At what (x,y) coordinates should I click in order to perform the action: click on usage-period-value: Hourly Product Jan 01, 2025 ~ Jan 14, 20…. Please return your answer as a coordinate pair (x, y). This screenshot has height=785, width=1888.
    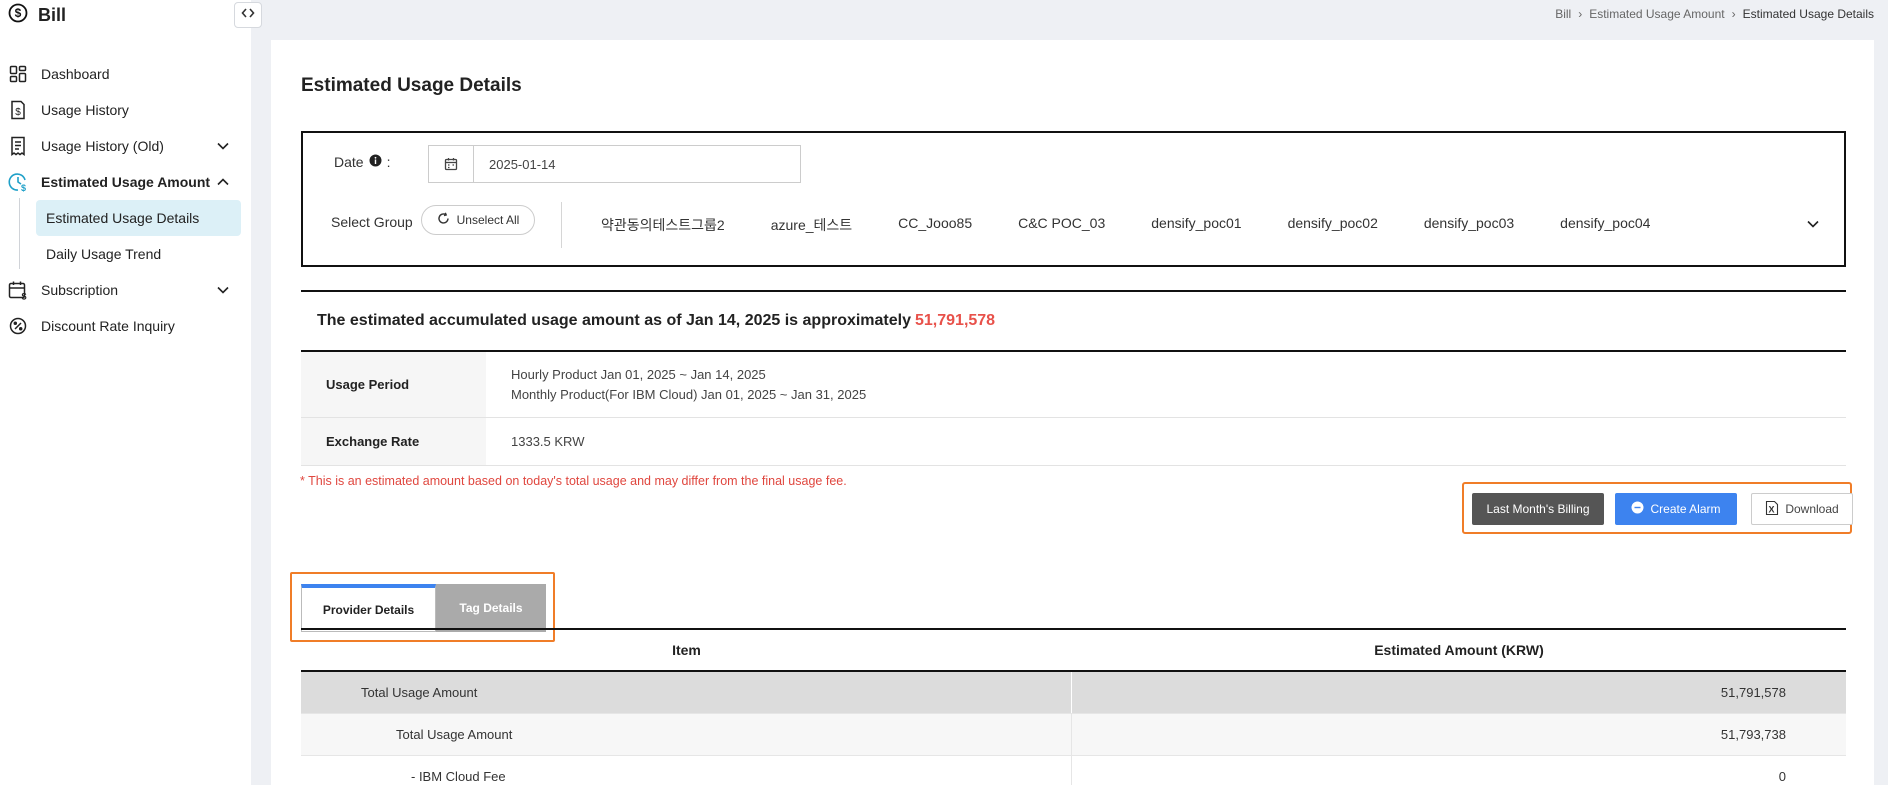
    Looking at the image, I should click on (1166, 384).